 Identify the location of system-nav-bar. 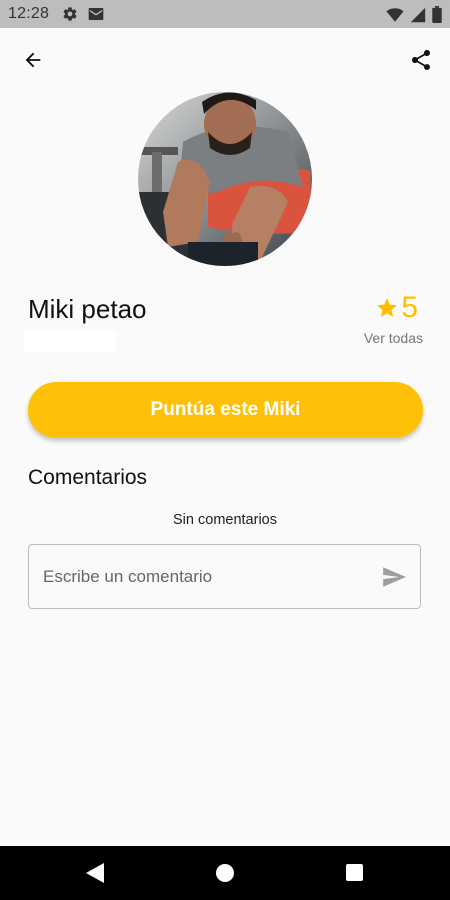
(225, 873).